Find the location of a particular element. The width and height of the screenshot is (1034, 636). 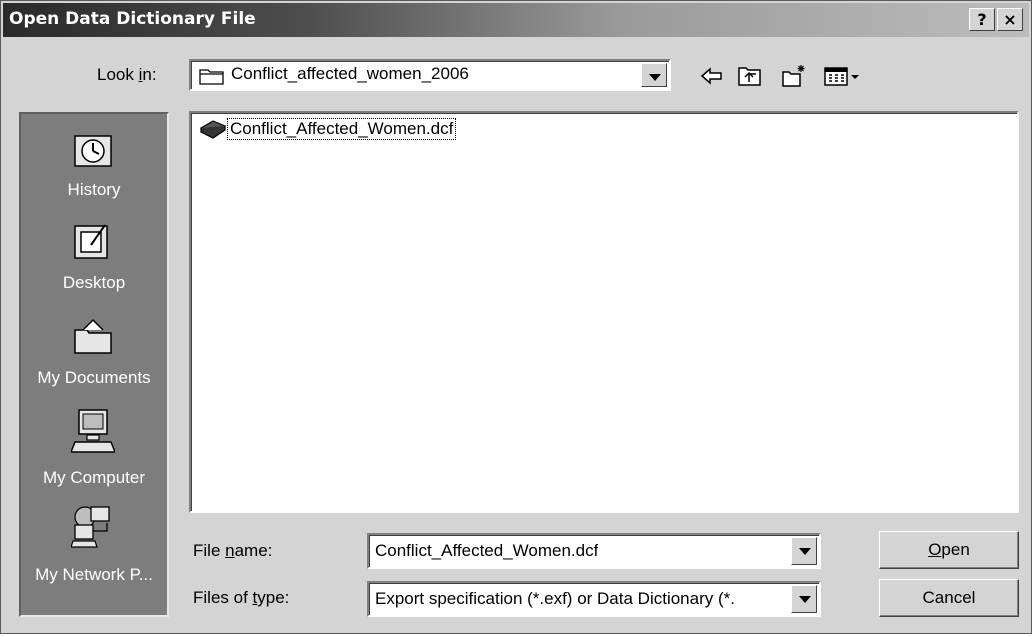

place-my-documents: My Documents is located at coordinates (94, 361).